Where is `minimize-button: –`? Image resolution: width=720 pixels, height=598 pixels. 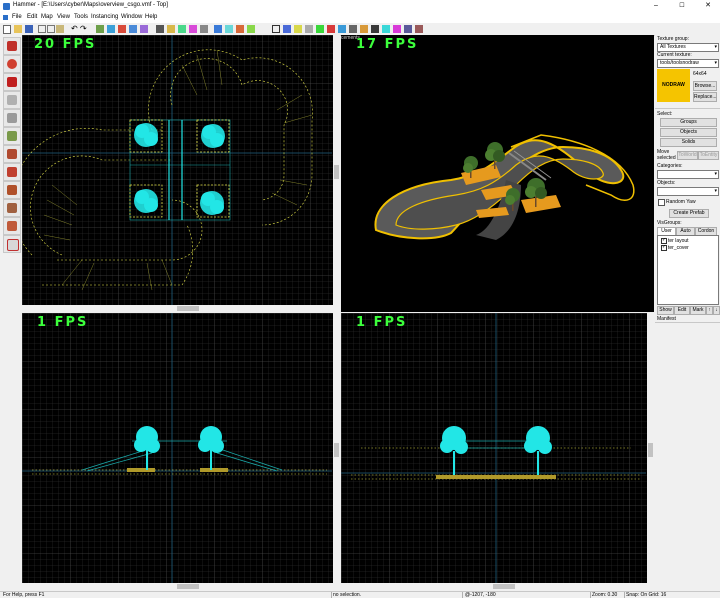
minimize-button: – is located at coordinates (656, 6).